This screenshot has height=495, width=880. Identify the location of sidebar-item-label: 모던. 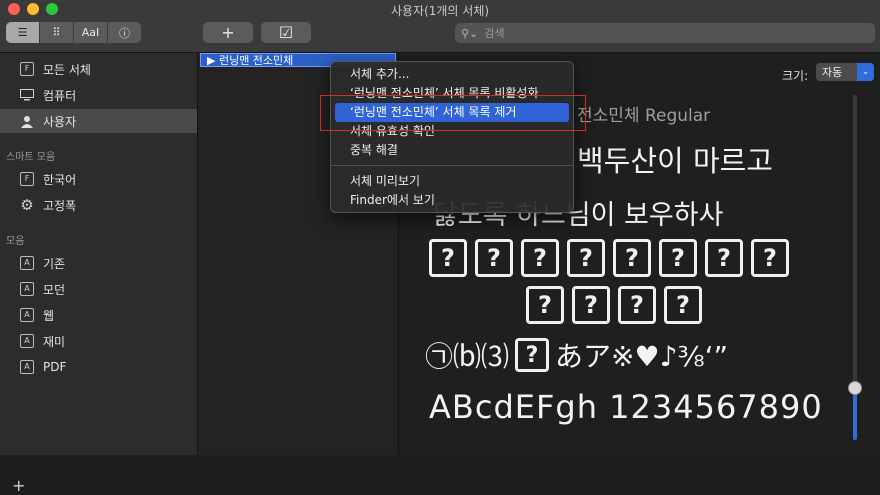
(54, 289).